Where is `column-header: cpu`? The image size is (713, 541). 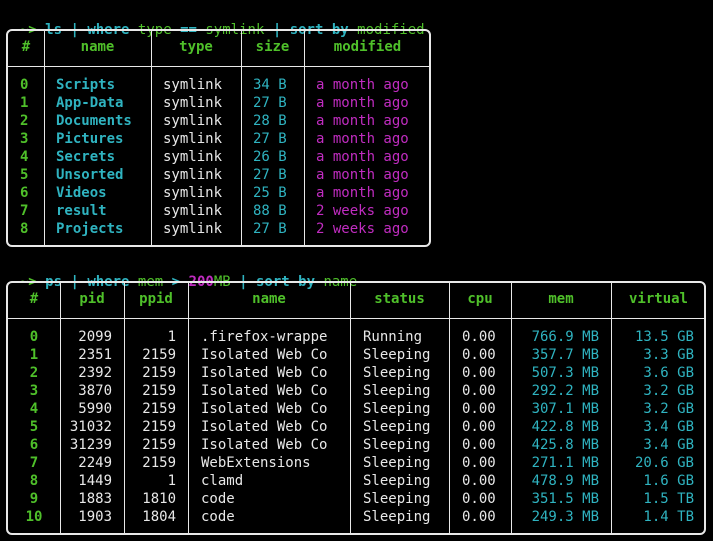 column-header: cpu is located at coordinates (480, 299).